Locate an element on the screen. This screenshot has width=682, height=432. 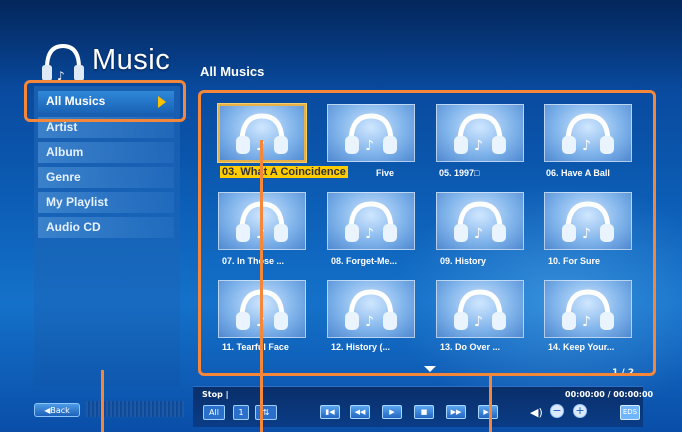
rewind-icon: ◀◀ is located at coordinates (360, 412).